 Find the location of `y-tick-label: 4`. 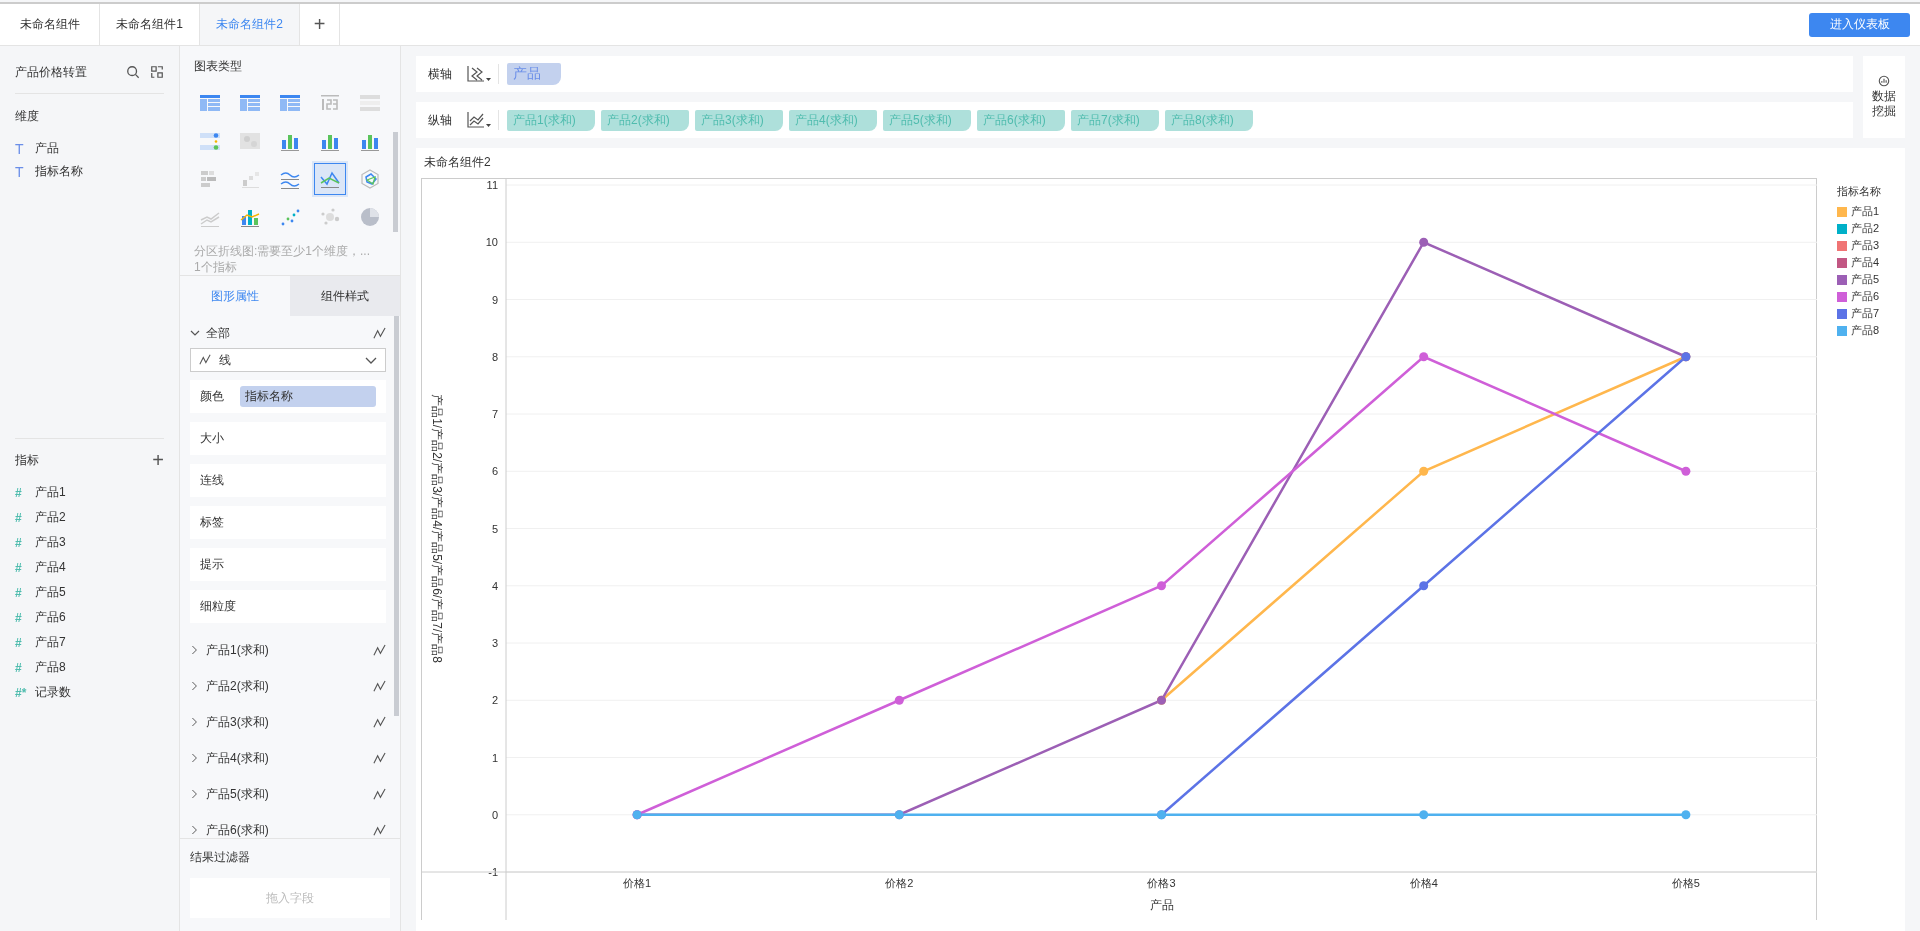

y-tick-label: 4 is located at coordinates (494, 585).